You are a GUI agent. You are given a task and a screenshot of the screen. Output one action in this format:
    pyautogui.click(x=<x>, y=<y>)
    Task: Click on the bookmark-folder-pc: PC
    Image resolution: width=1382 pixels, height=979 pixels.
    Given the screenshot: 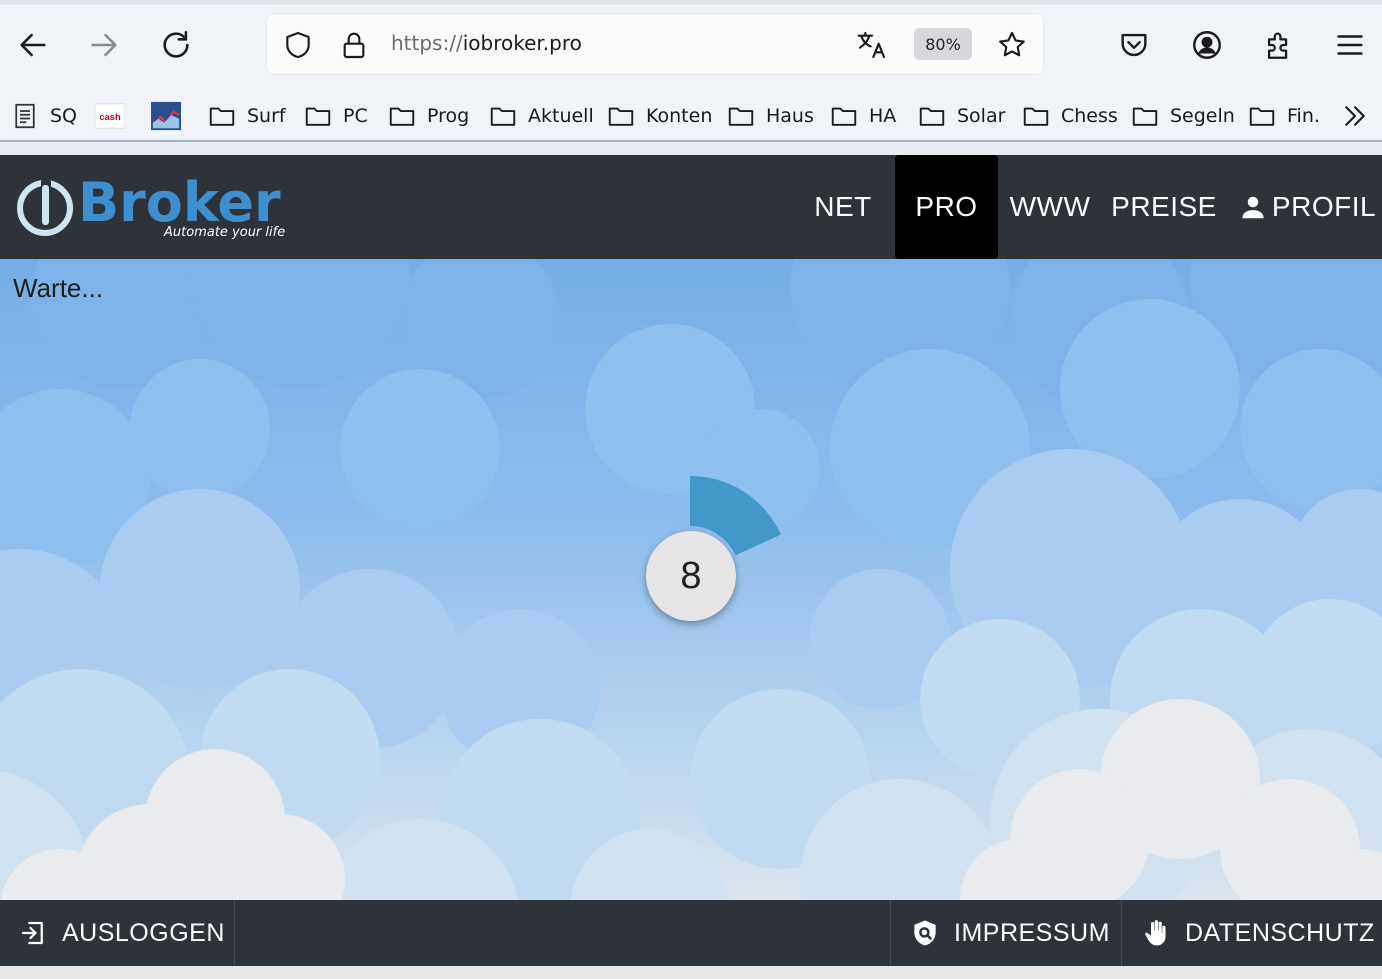 What is the action you would take?
    pyautogui.click(x=335, y=116)
    